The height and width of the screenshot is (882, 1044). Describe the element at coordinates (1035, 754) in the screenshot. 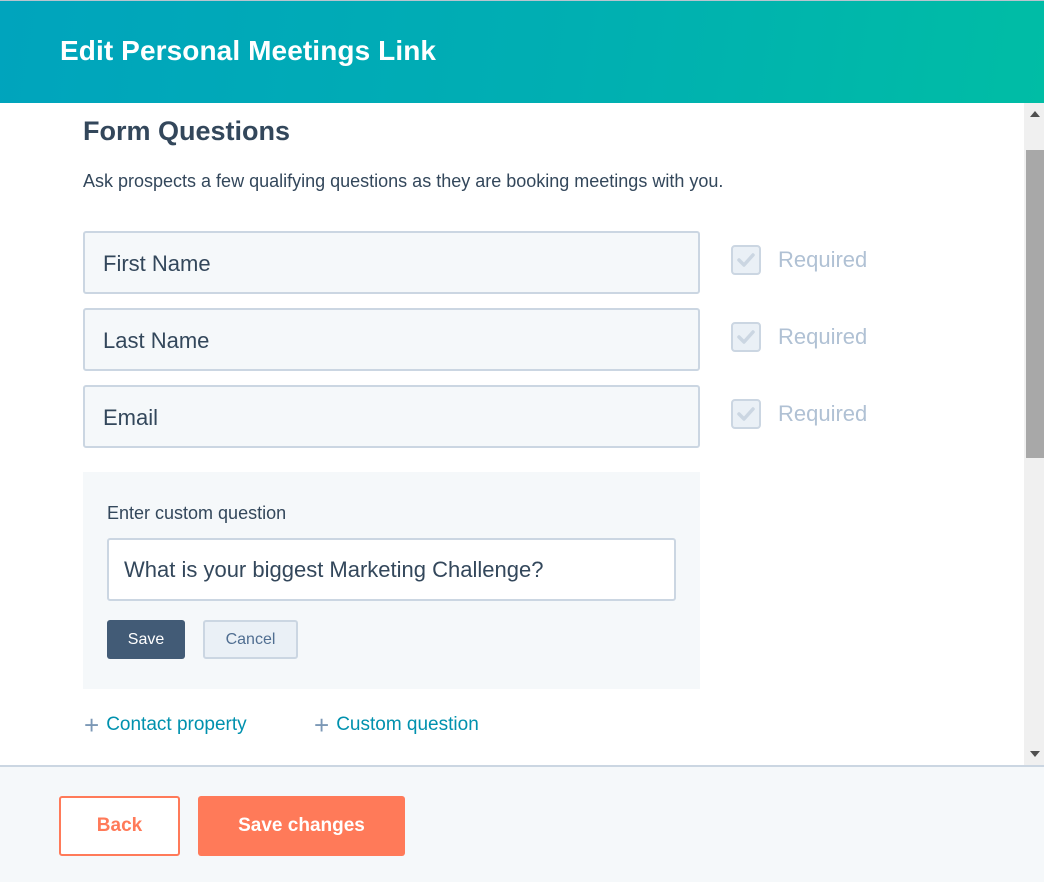

I see `scroll-down-arrow-icon` at that location.